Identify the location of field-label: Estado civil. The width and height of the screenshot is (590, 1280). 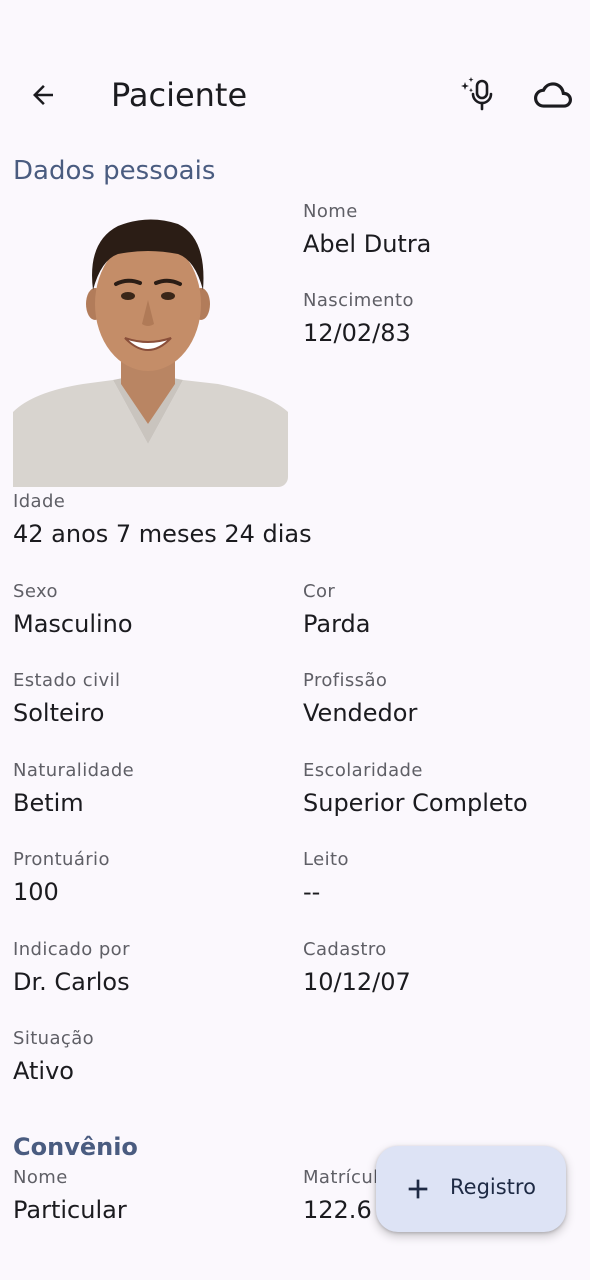
(67, 680).